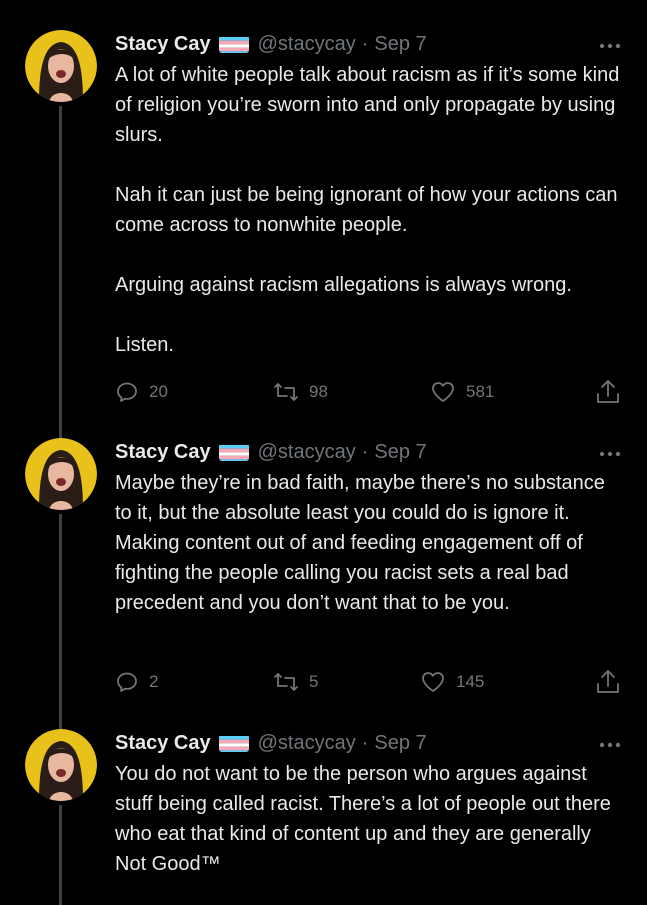  What do you see at coordinates (158, 391) in the screenshot?
I see `reply-count: 20` at bounding box center [158, 391].